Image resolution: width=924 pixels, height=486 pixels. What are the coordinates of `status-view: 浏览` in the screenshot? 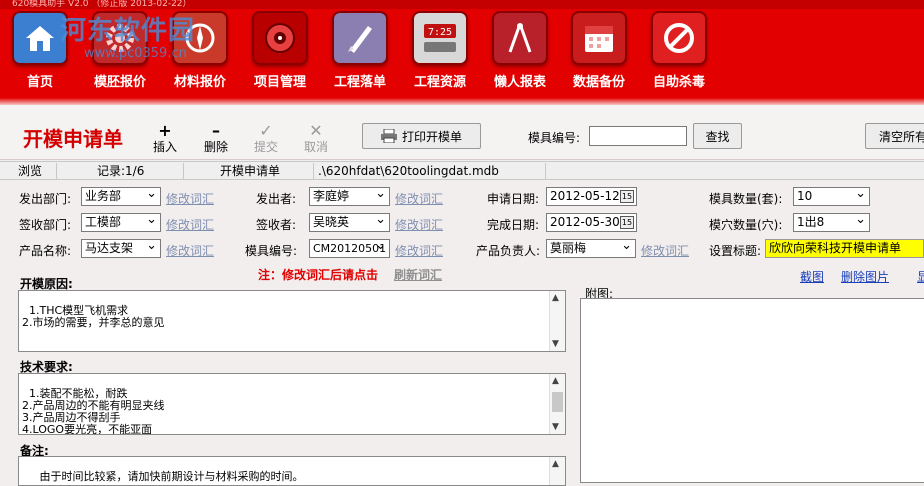 It's located at (28, 171).